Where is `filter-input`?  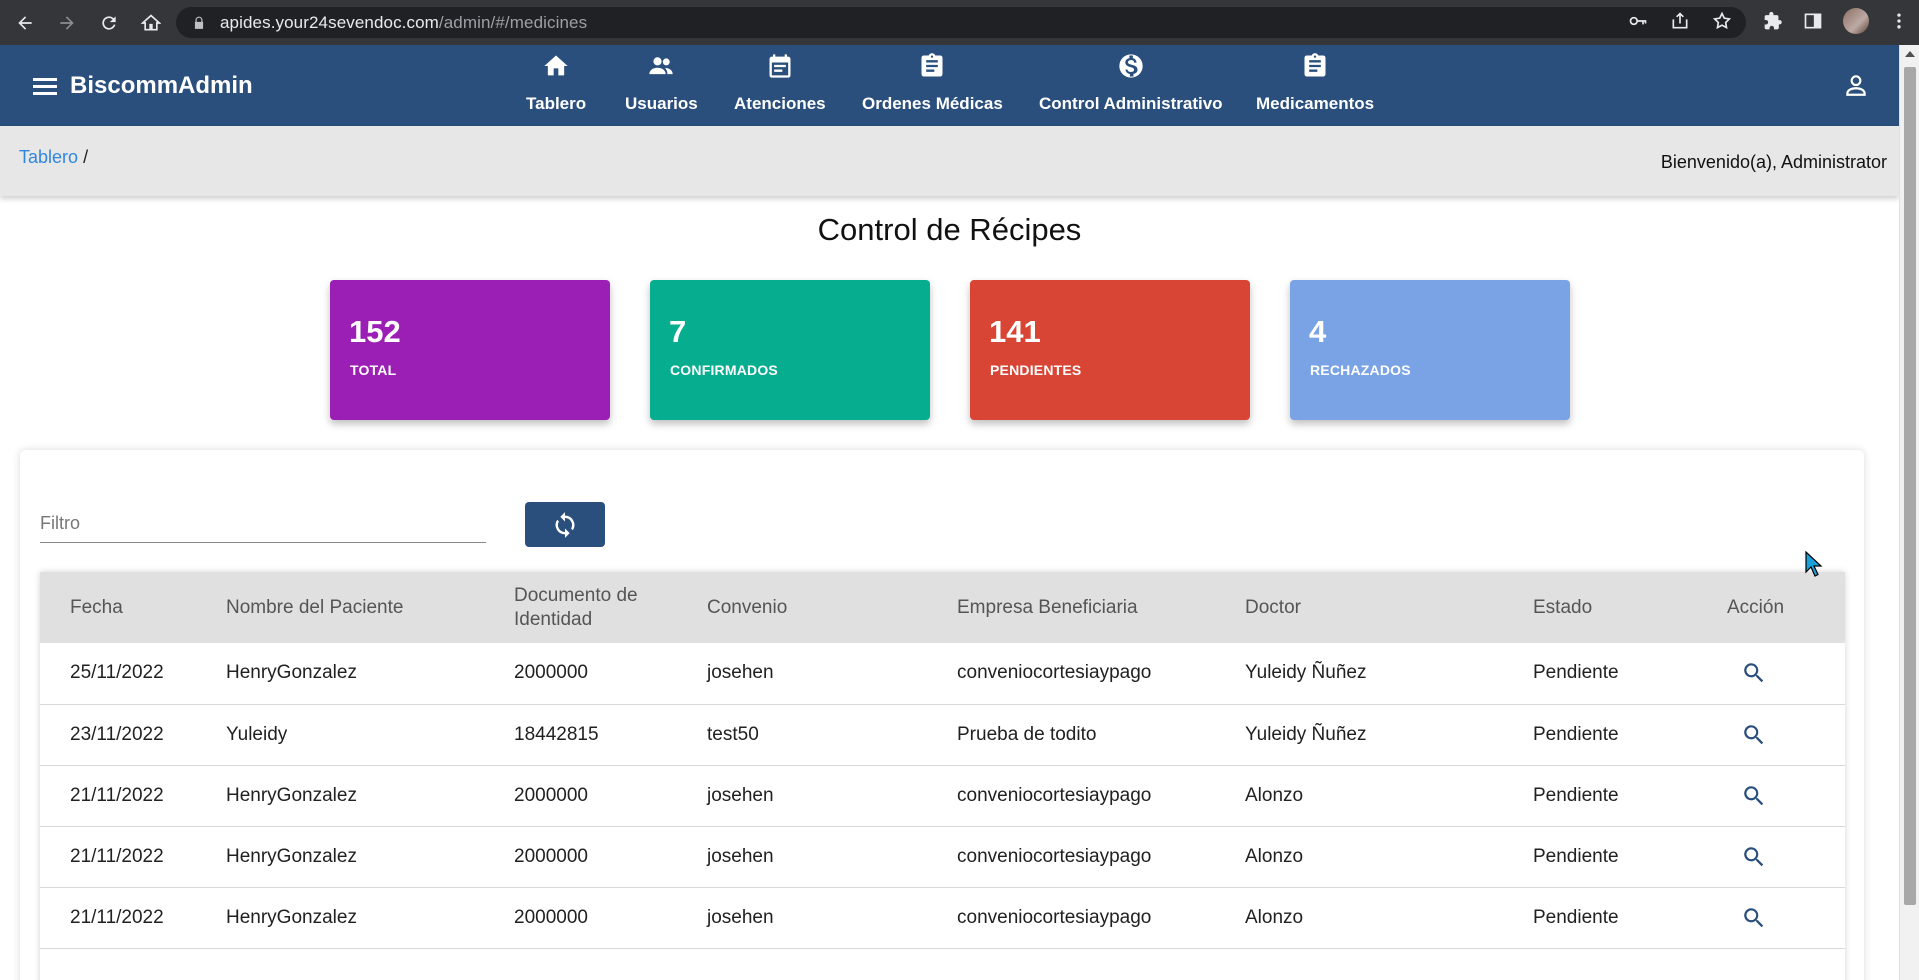 filter-input is located at coordinates (263, 524).